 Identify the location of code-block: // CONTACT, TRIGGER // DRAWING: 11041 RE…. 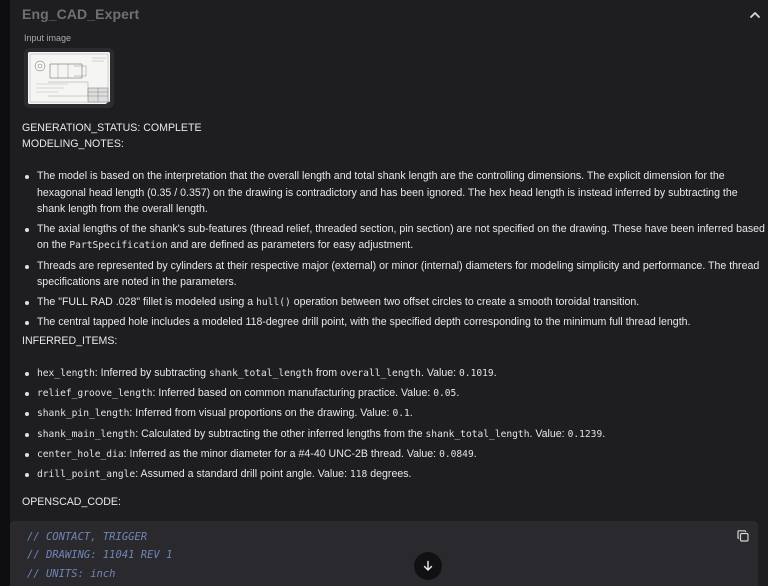
(384, 553).